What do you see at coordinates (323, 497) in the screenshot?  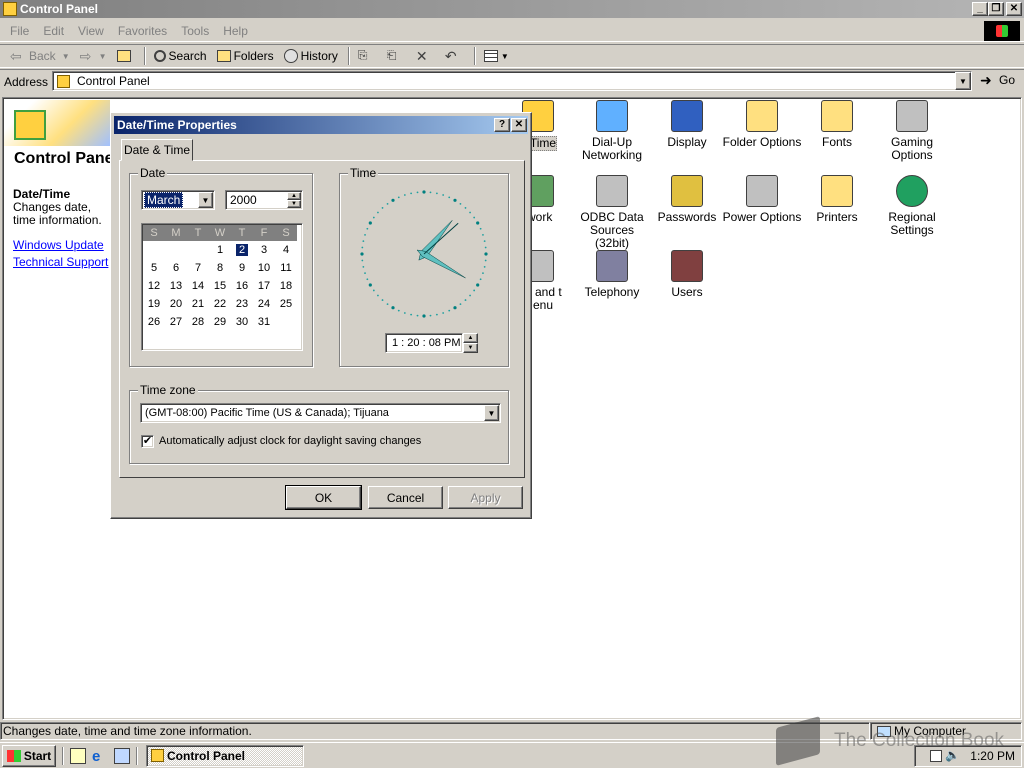 I see `ok-button: OK` at bounding box center [323, 497].